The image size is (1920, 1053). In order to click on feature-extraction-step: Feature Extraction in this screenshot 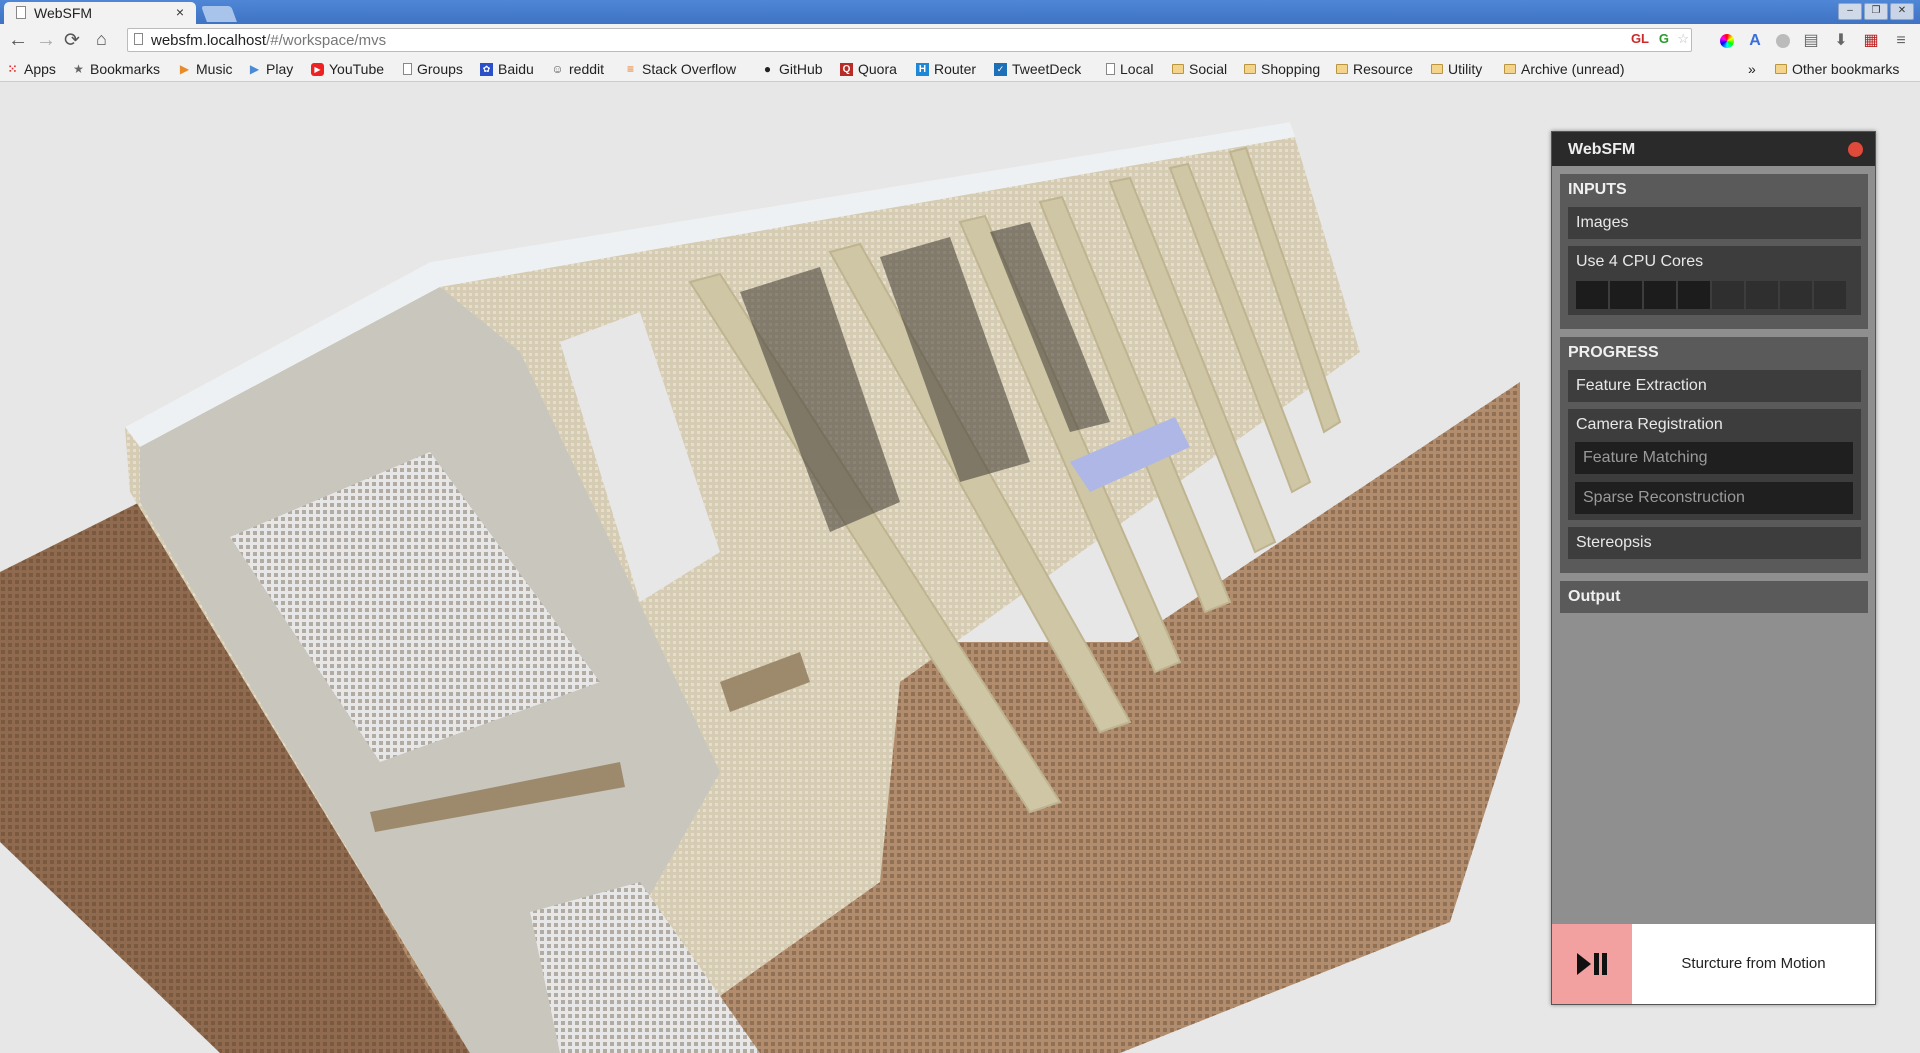, I will do `click(1714, 386)`.